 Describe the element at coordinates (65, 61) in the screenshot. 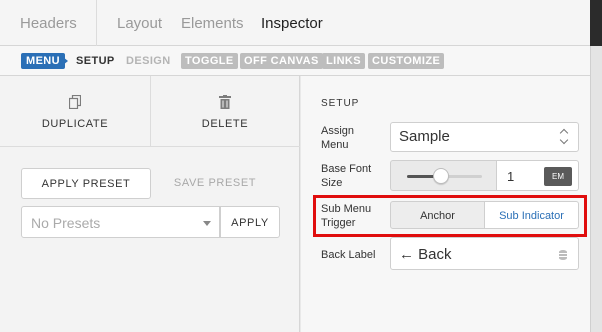

I see `breadcrumb-arrow-icon` at that location.